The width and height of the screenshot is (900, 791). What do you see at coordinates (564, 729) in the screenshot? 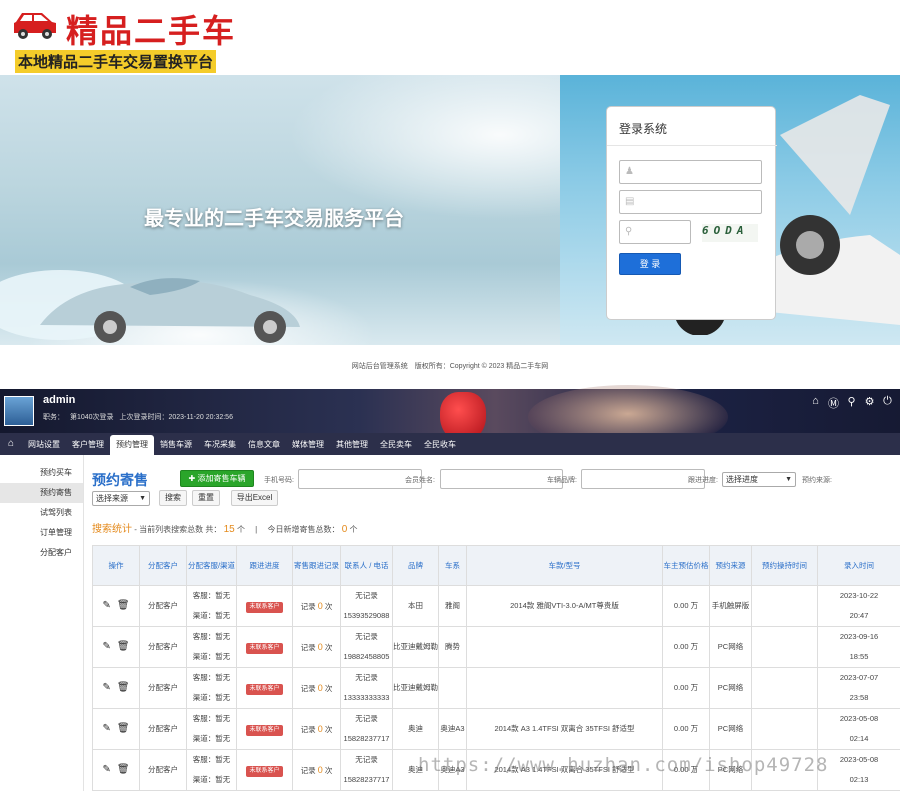
I see `model-cell: 2014款 A3 1.4TFSI 双离合 35TFSI 舒适型` at bounding box center [564, 729].